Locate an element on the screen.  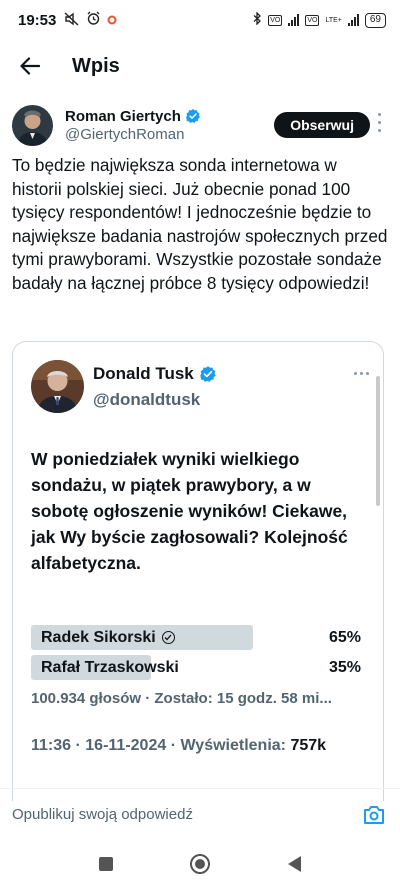
more-horiz-icon is located at coordinates (361, 373).